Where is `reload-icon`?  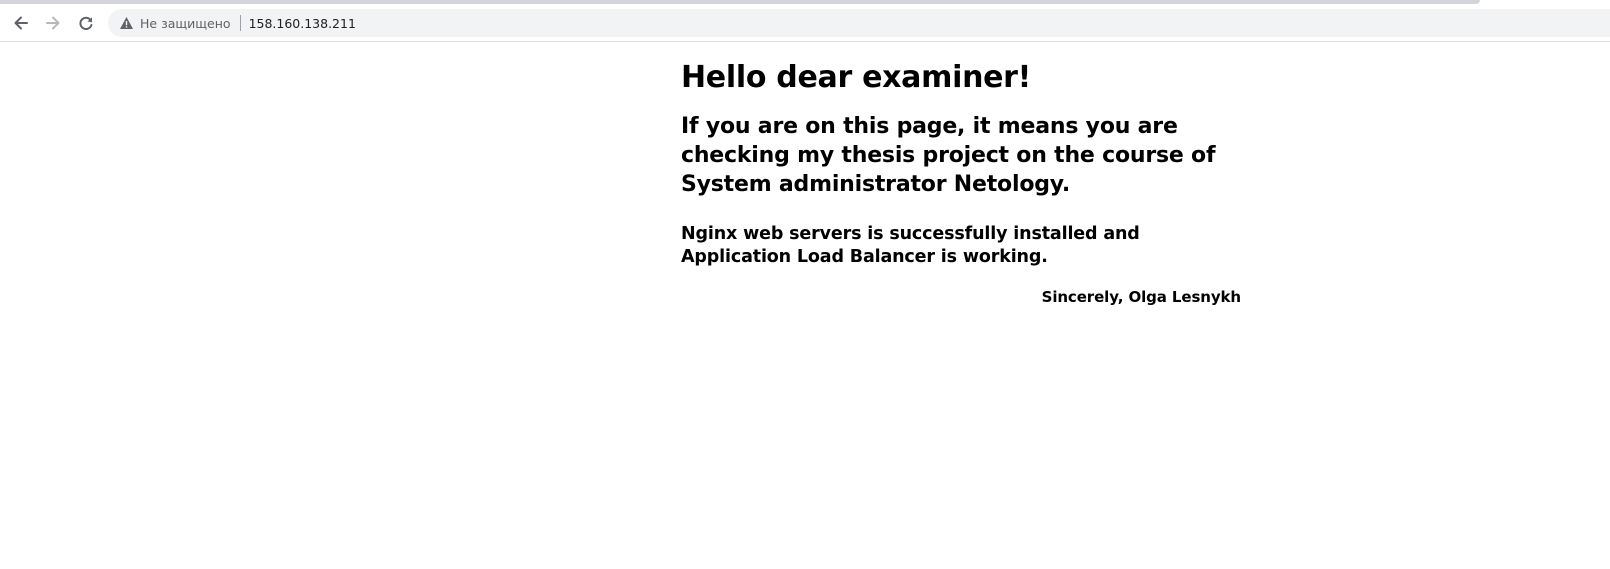
reload-icon is located at coordinates (86, 23).